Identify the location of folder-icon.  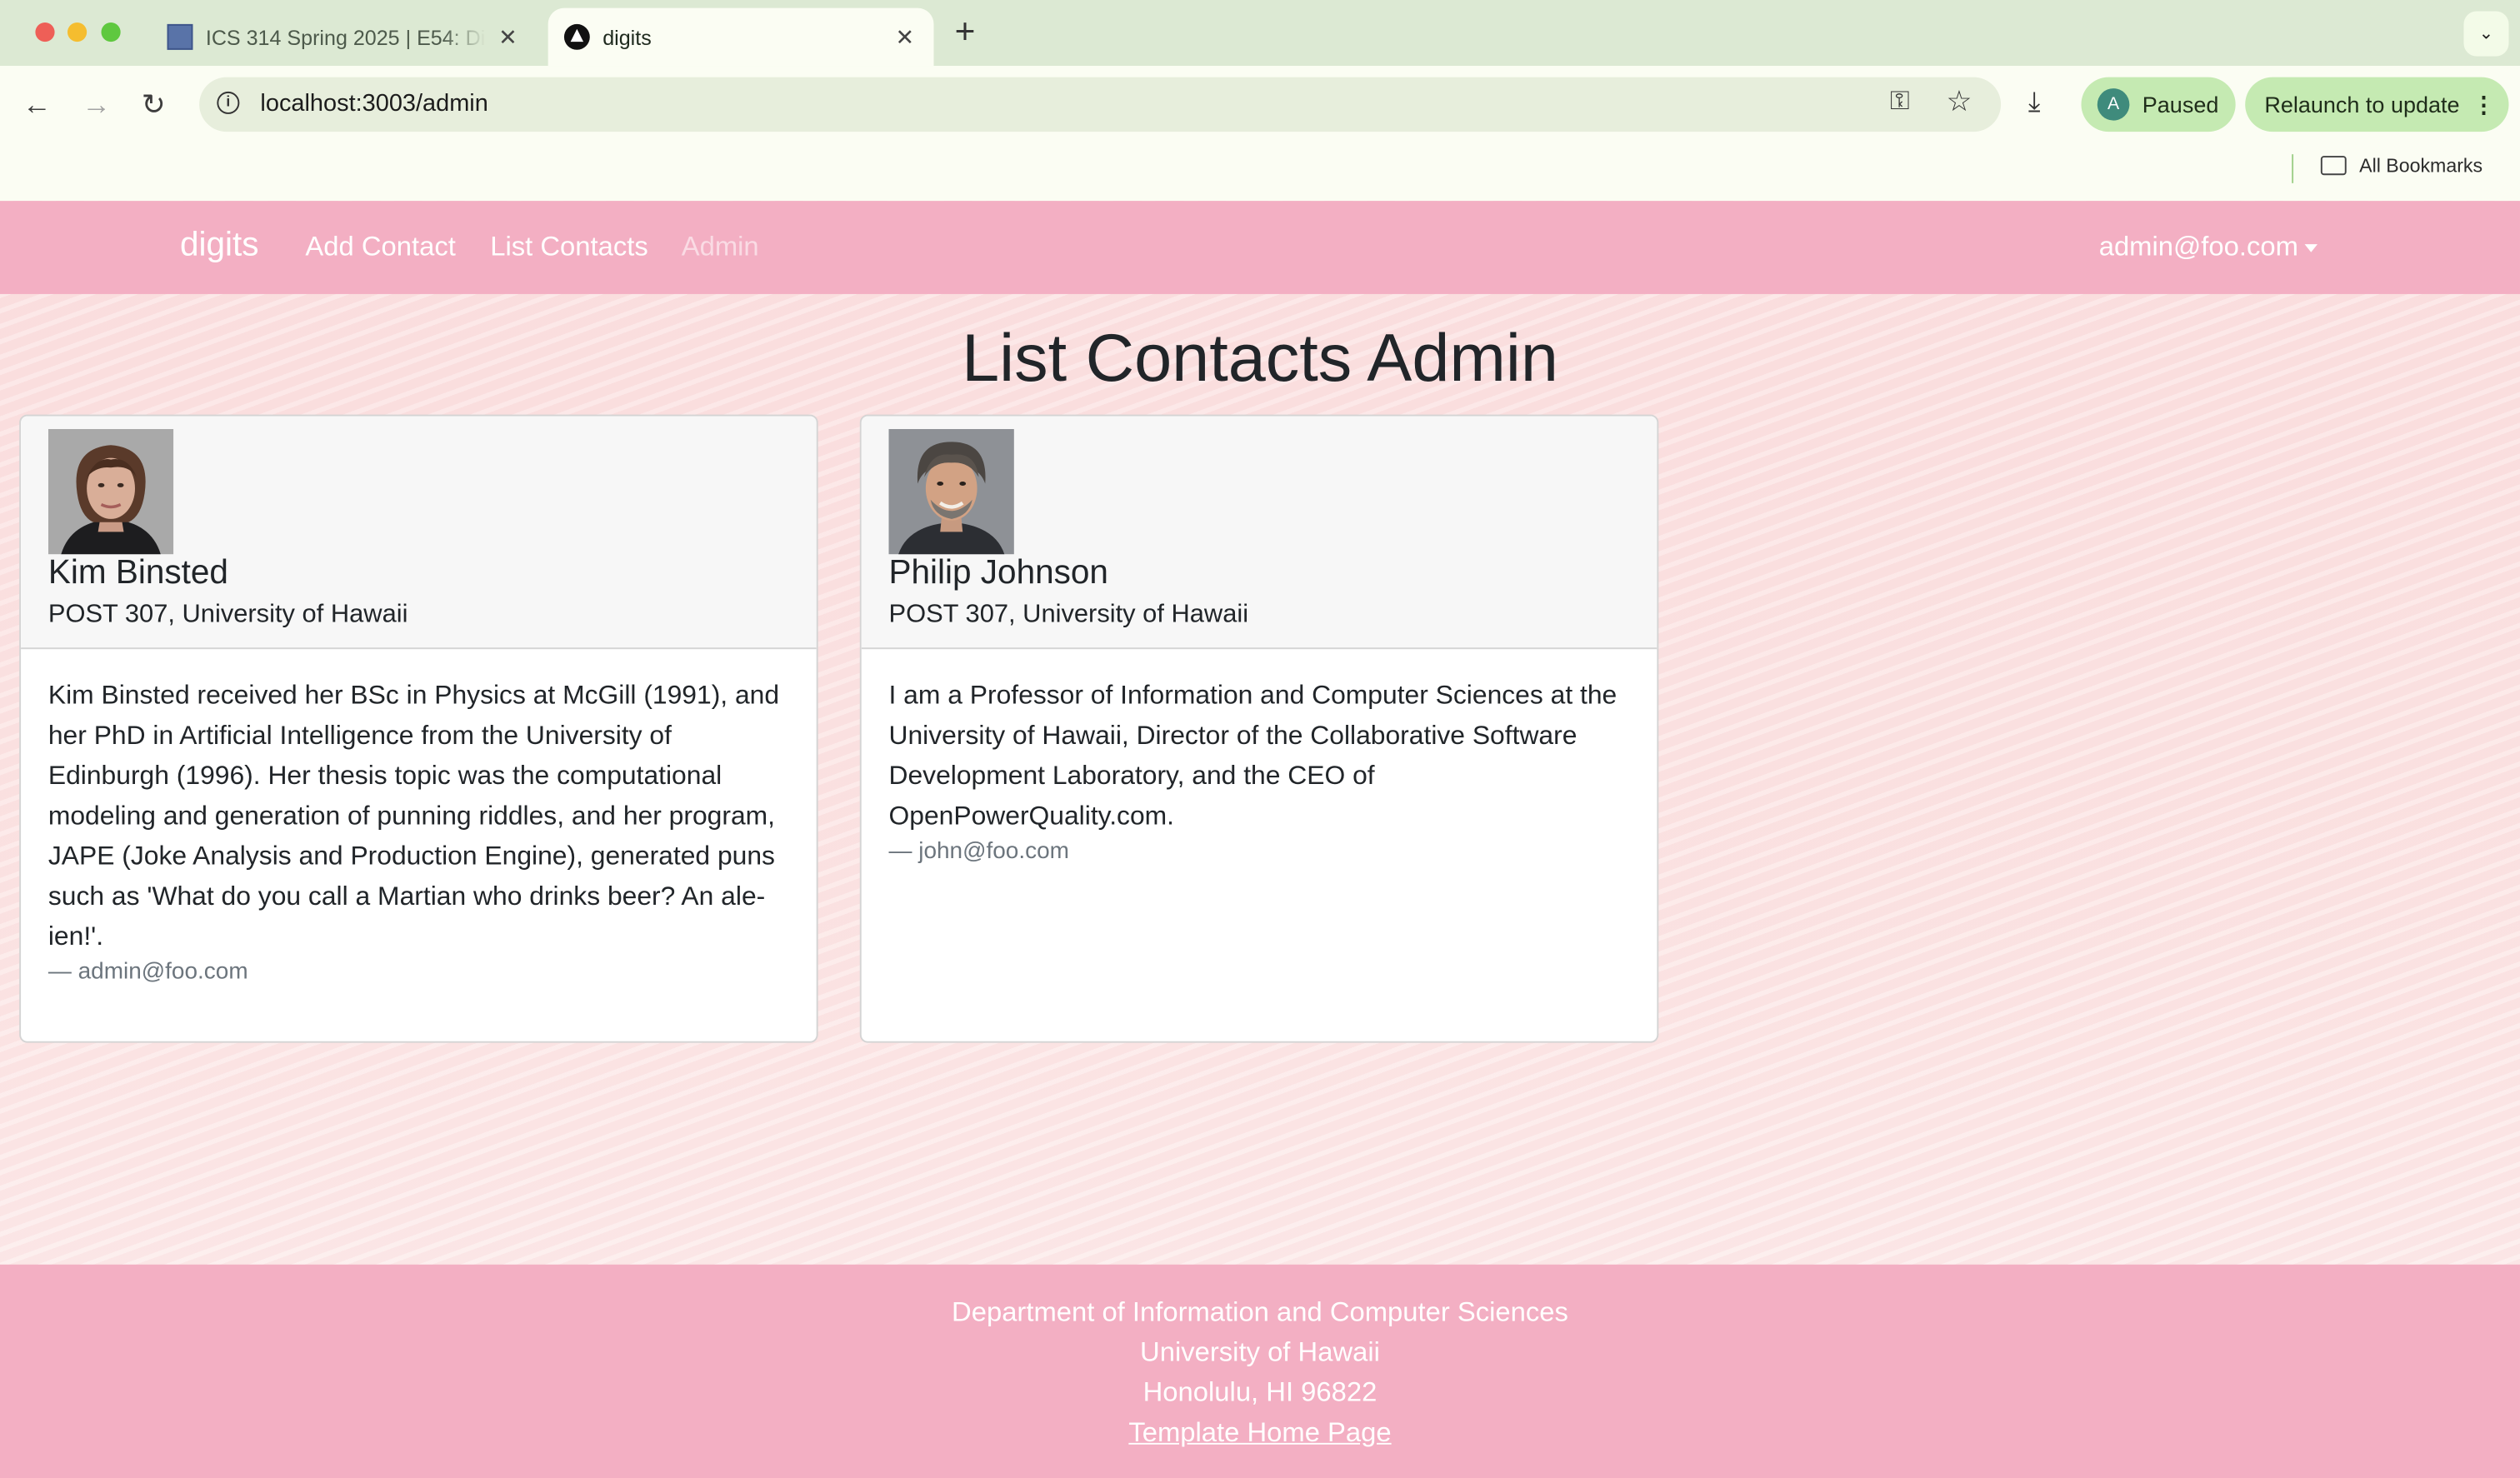
(2333, 166).